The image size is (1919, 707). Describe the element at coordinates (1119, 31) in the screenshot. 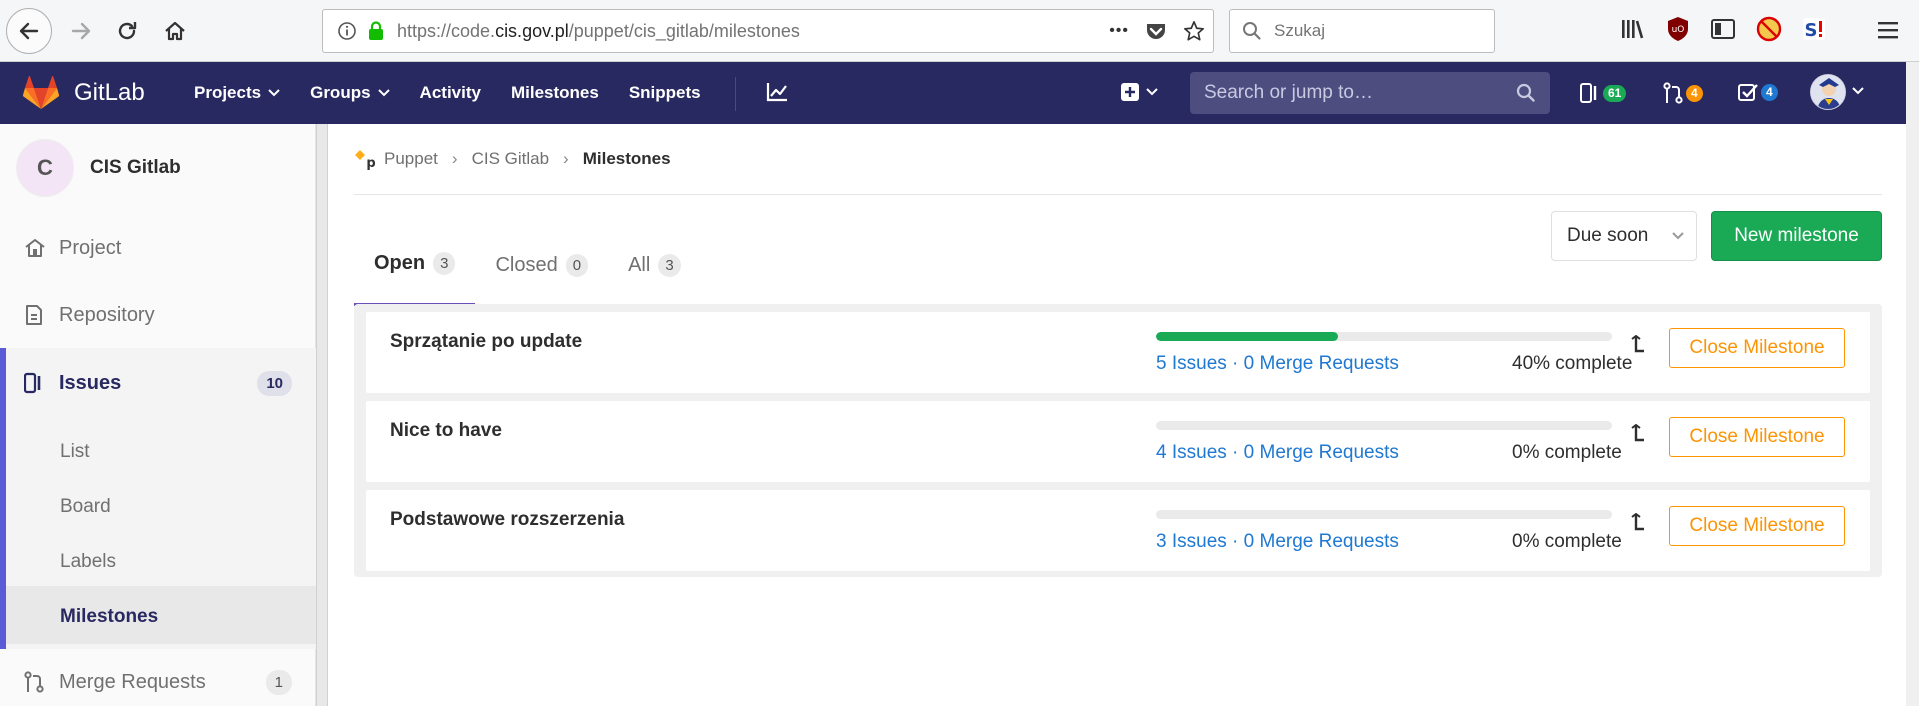

I see `page-actions-button: •••` at that location.